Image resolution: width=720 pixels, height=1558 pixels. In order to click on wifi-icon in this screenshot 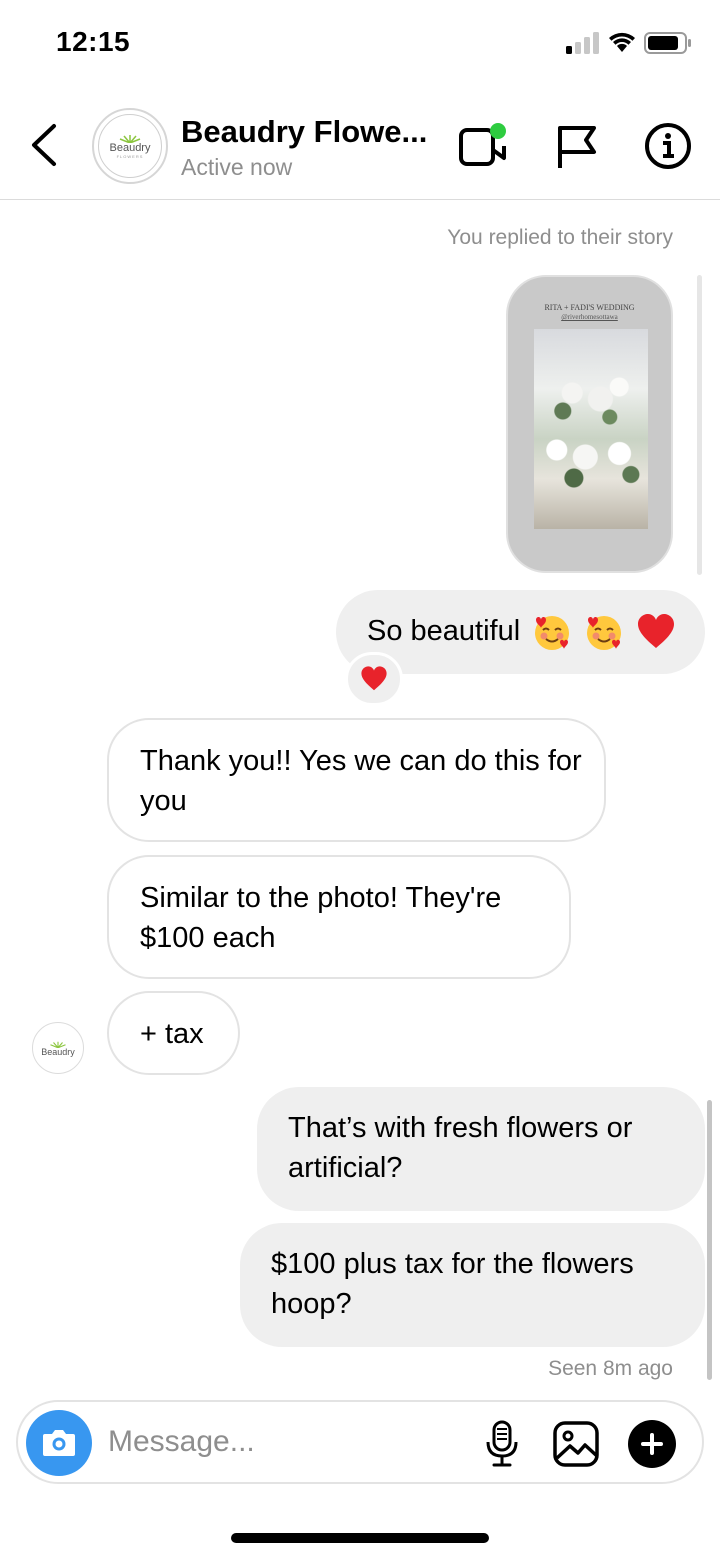, I will do `click(622, 42)`.